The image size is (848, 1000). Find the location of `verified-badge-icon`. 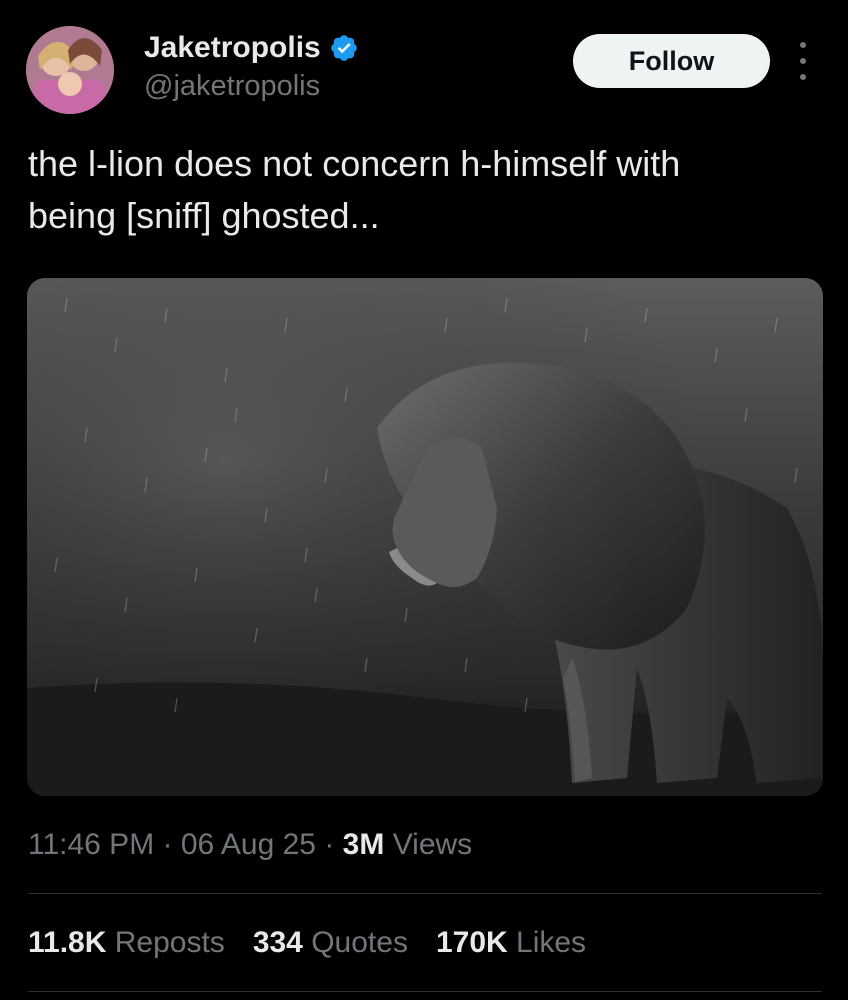

verified-badge-icon is located at coordinates (343, 48).